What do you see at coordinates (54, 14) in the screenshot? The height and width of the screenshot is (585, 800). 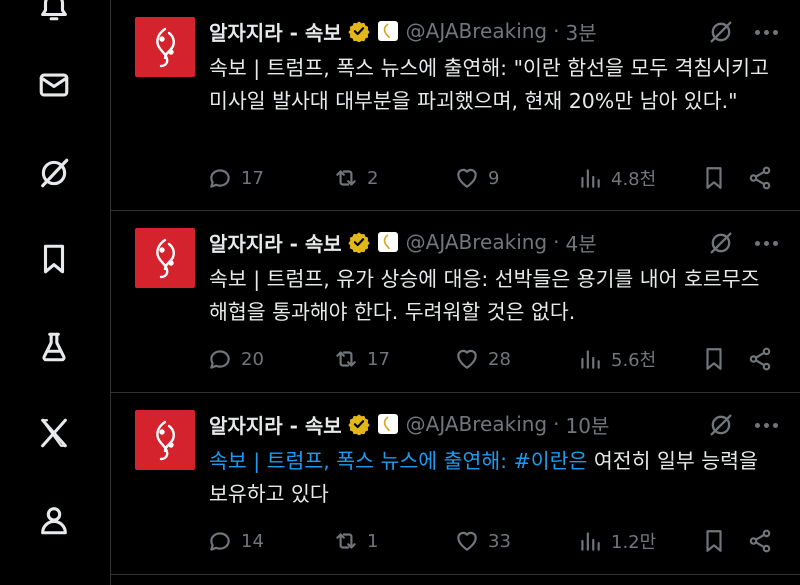 I see `notifications-icon` at bounding box center [54, 14].